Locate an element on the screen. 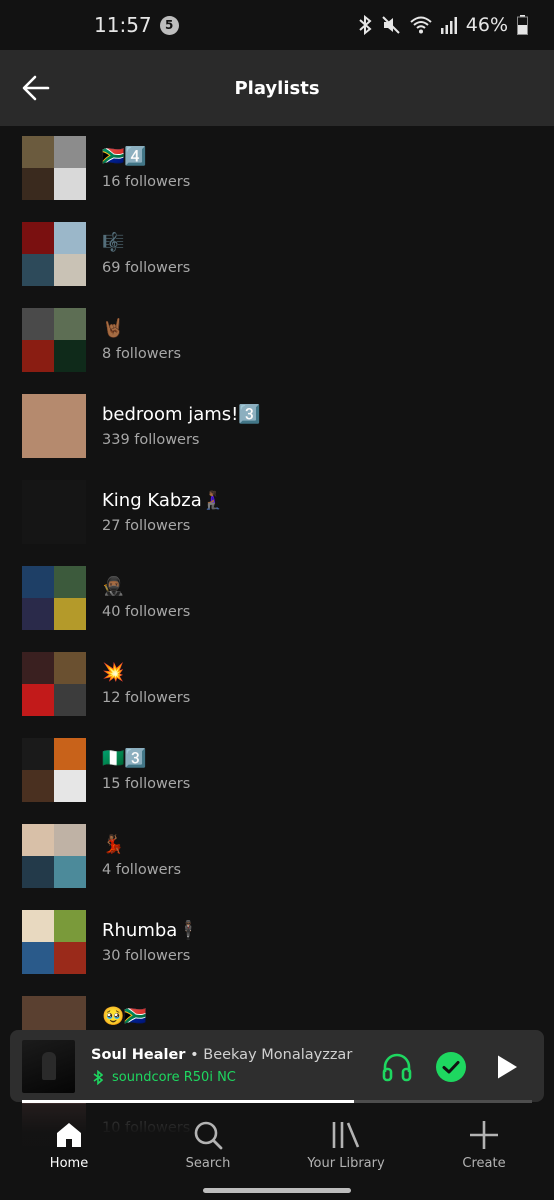 The width and height of the screenshot is (554, 1200). playlist-name: 🇳🇬3️⃣ is located at coordinates (124, 758).